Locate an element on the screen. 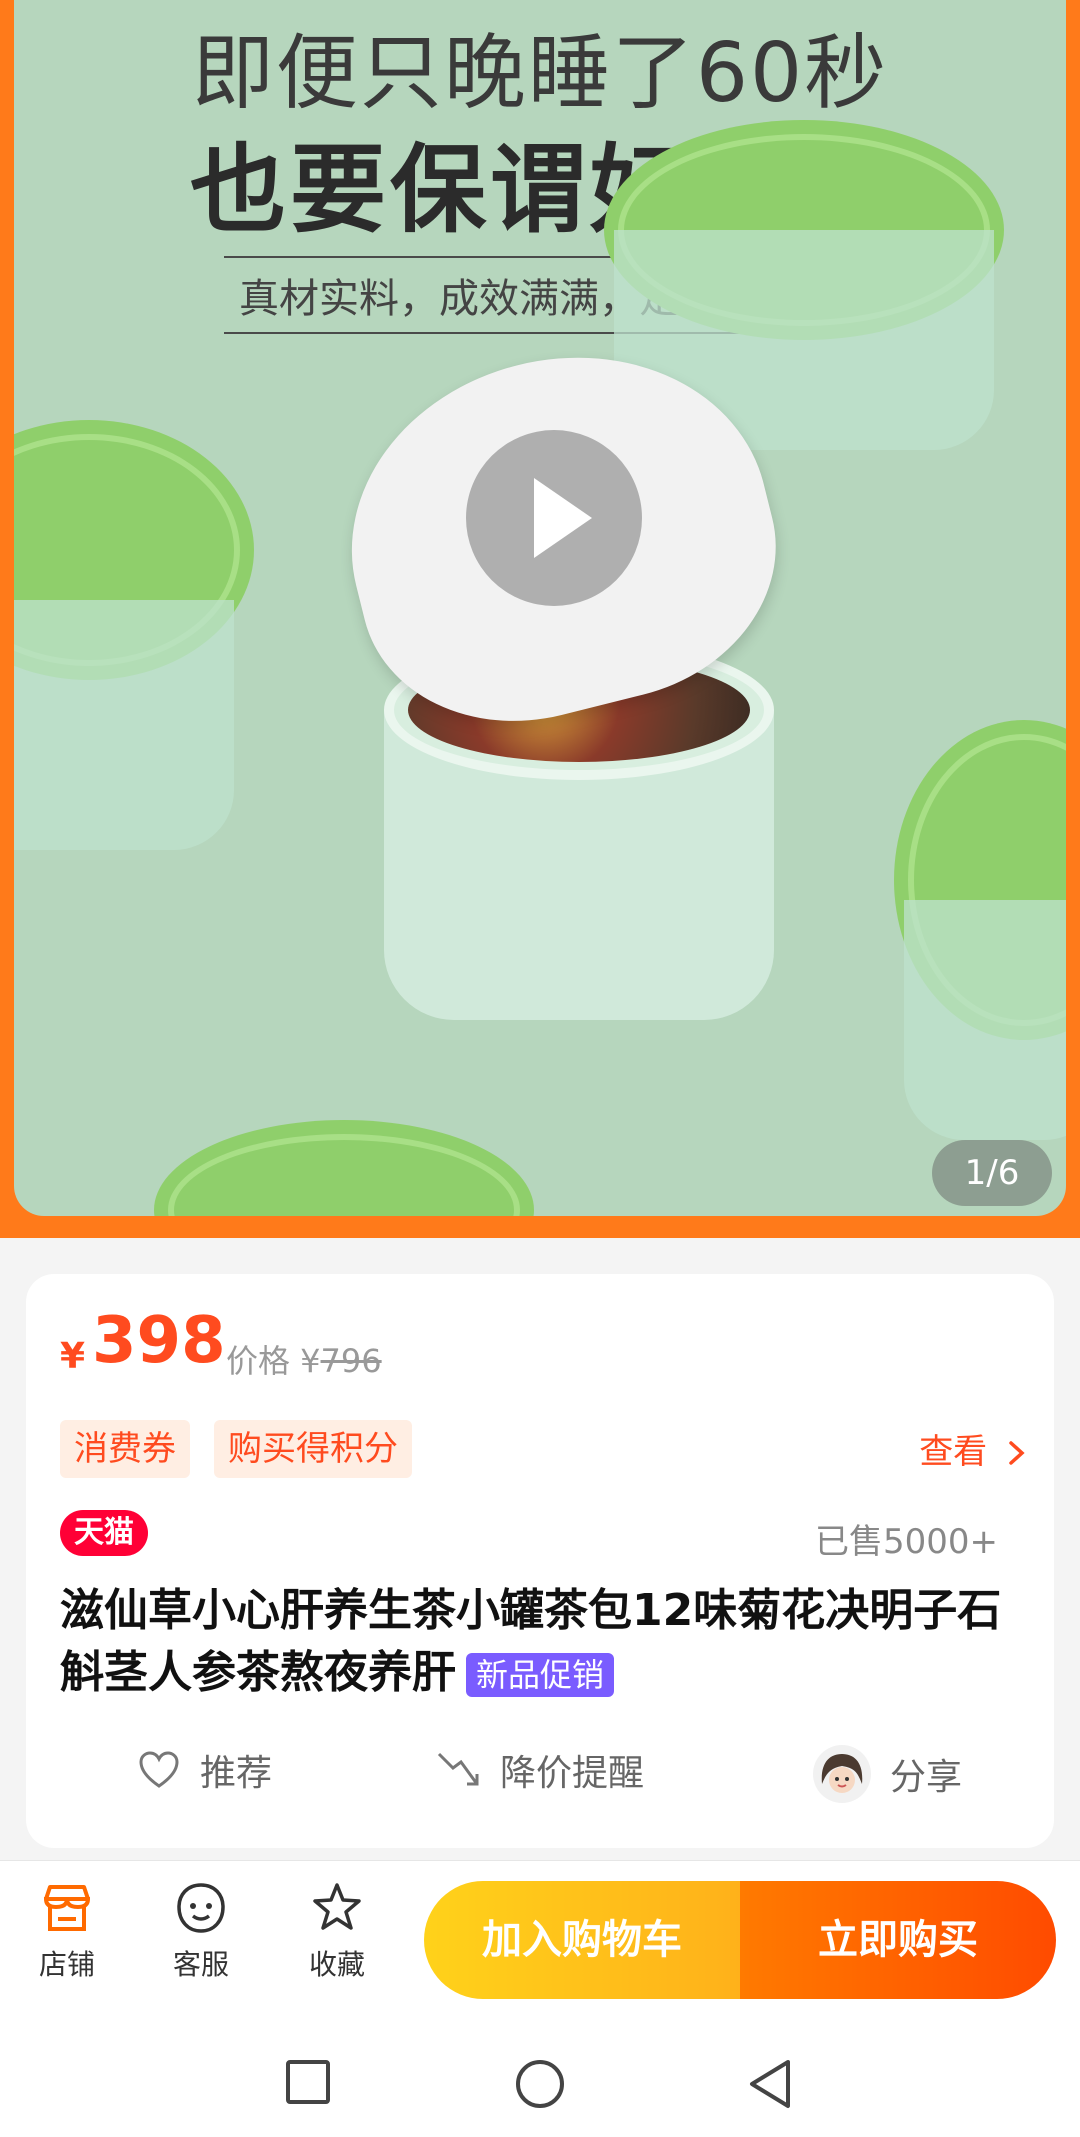 This screenshot has height=2137, width=1080. price-alert-label: 降价提醒 is located at coordinates (572, 1773).